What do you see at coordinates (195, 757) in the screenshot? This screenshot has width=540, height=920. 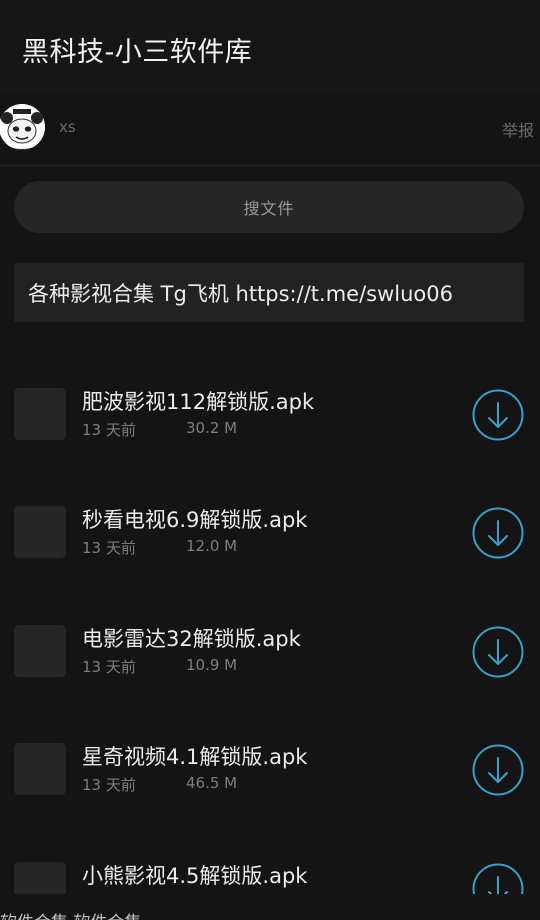 I see `file-name: 星奇视频4.1解锁版.apk` at bounding box center [195, 757].